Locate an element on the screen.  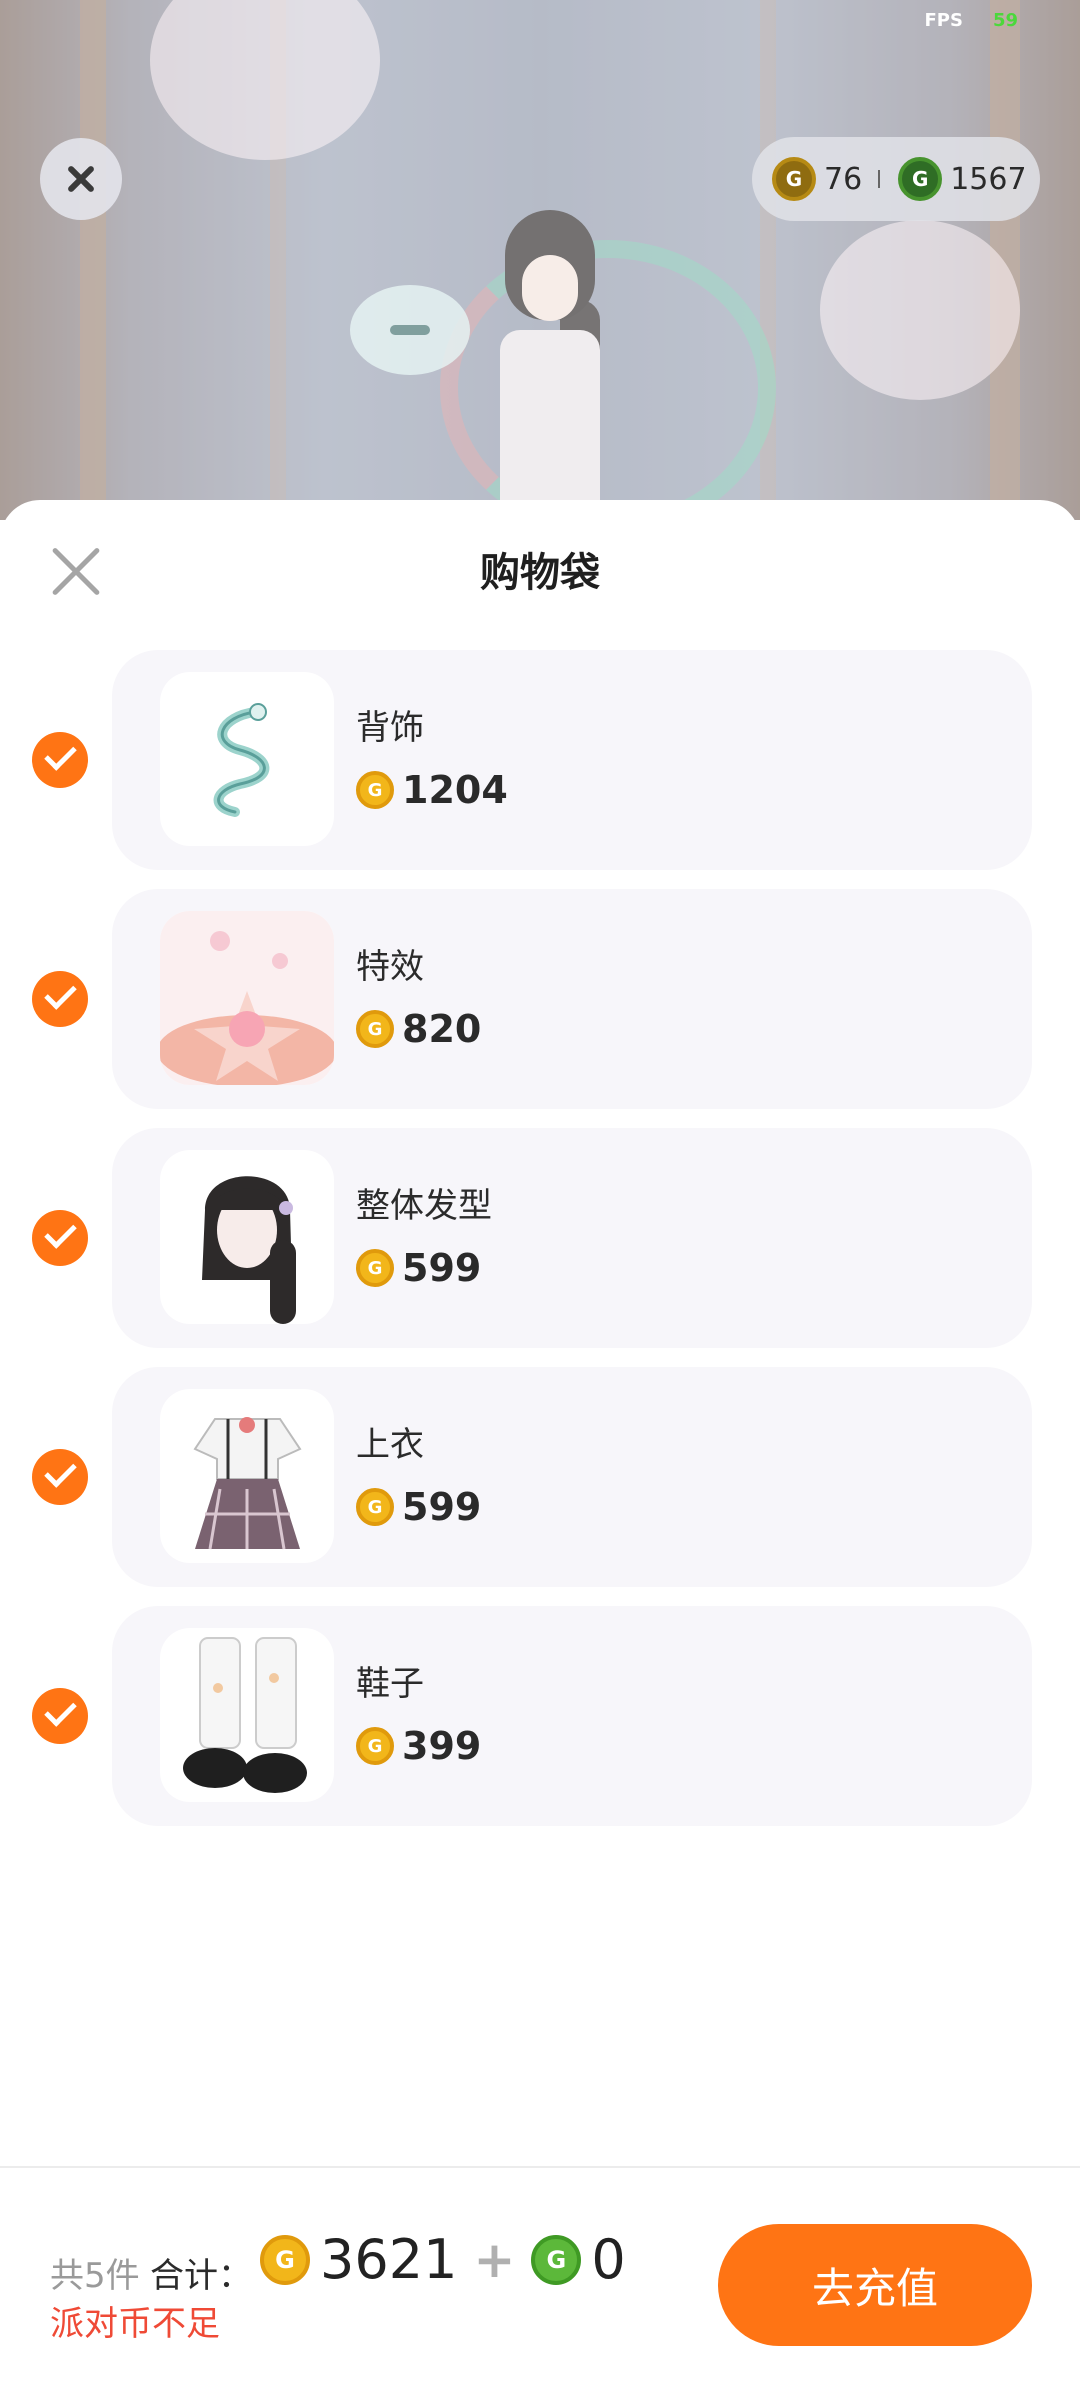
currency-balance: G 76 G 1567 is located at coordinates (896, 179).